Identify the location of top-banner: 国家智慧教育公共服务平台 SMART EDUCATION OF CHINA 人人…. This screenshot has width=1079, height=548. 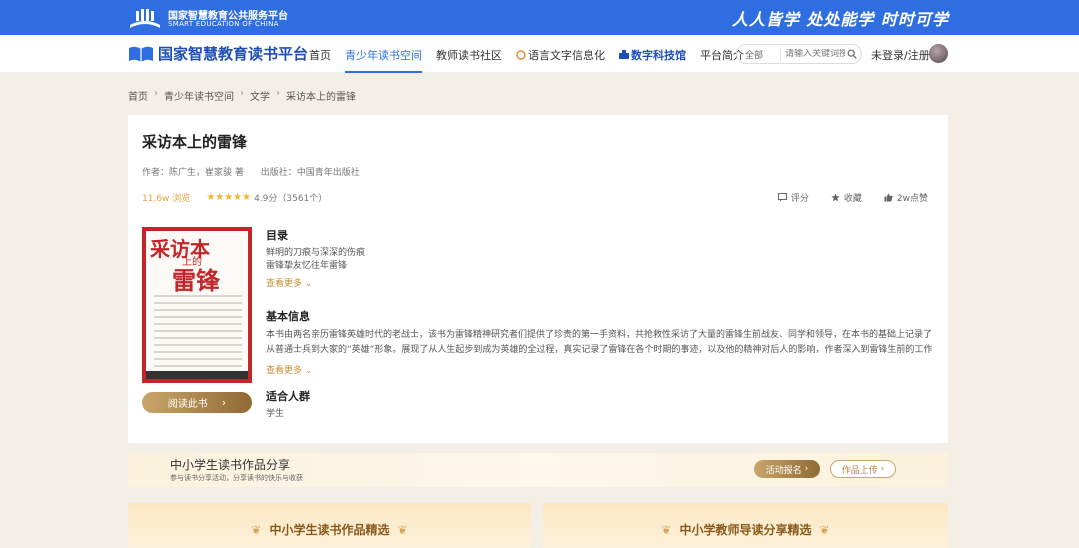
(539, 17).